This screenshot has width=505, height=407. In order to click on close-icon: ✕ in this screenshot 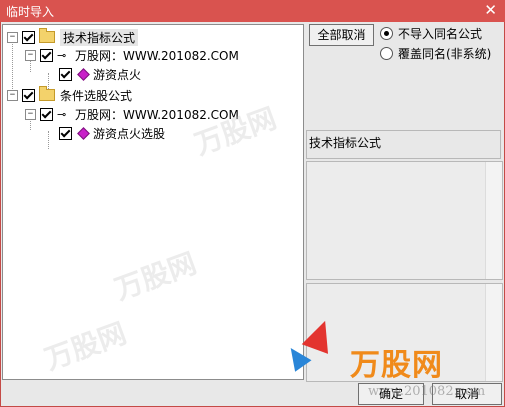, I will do `click(490, 10)`.